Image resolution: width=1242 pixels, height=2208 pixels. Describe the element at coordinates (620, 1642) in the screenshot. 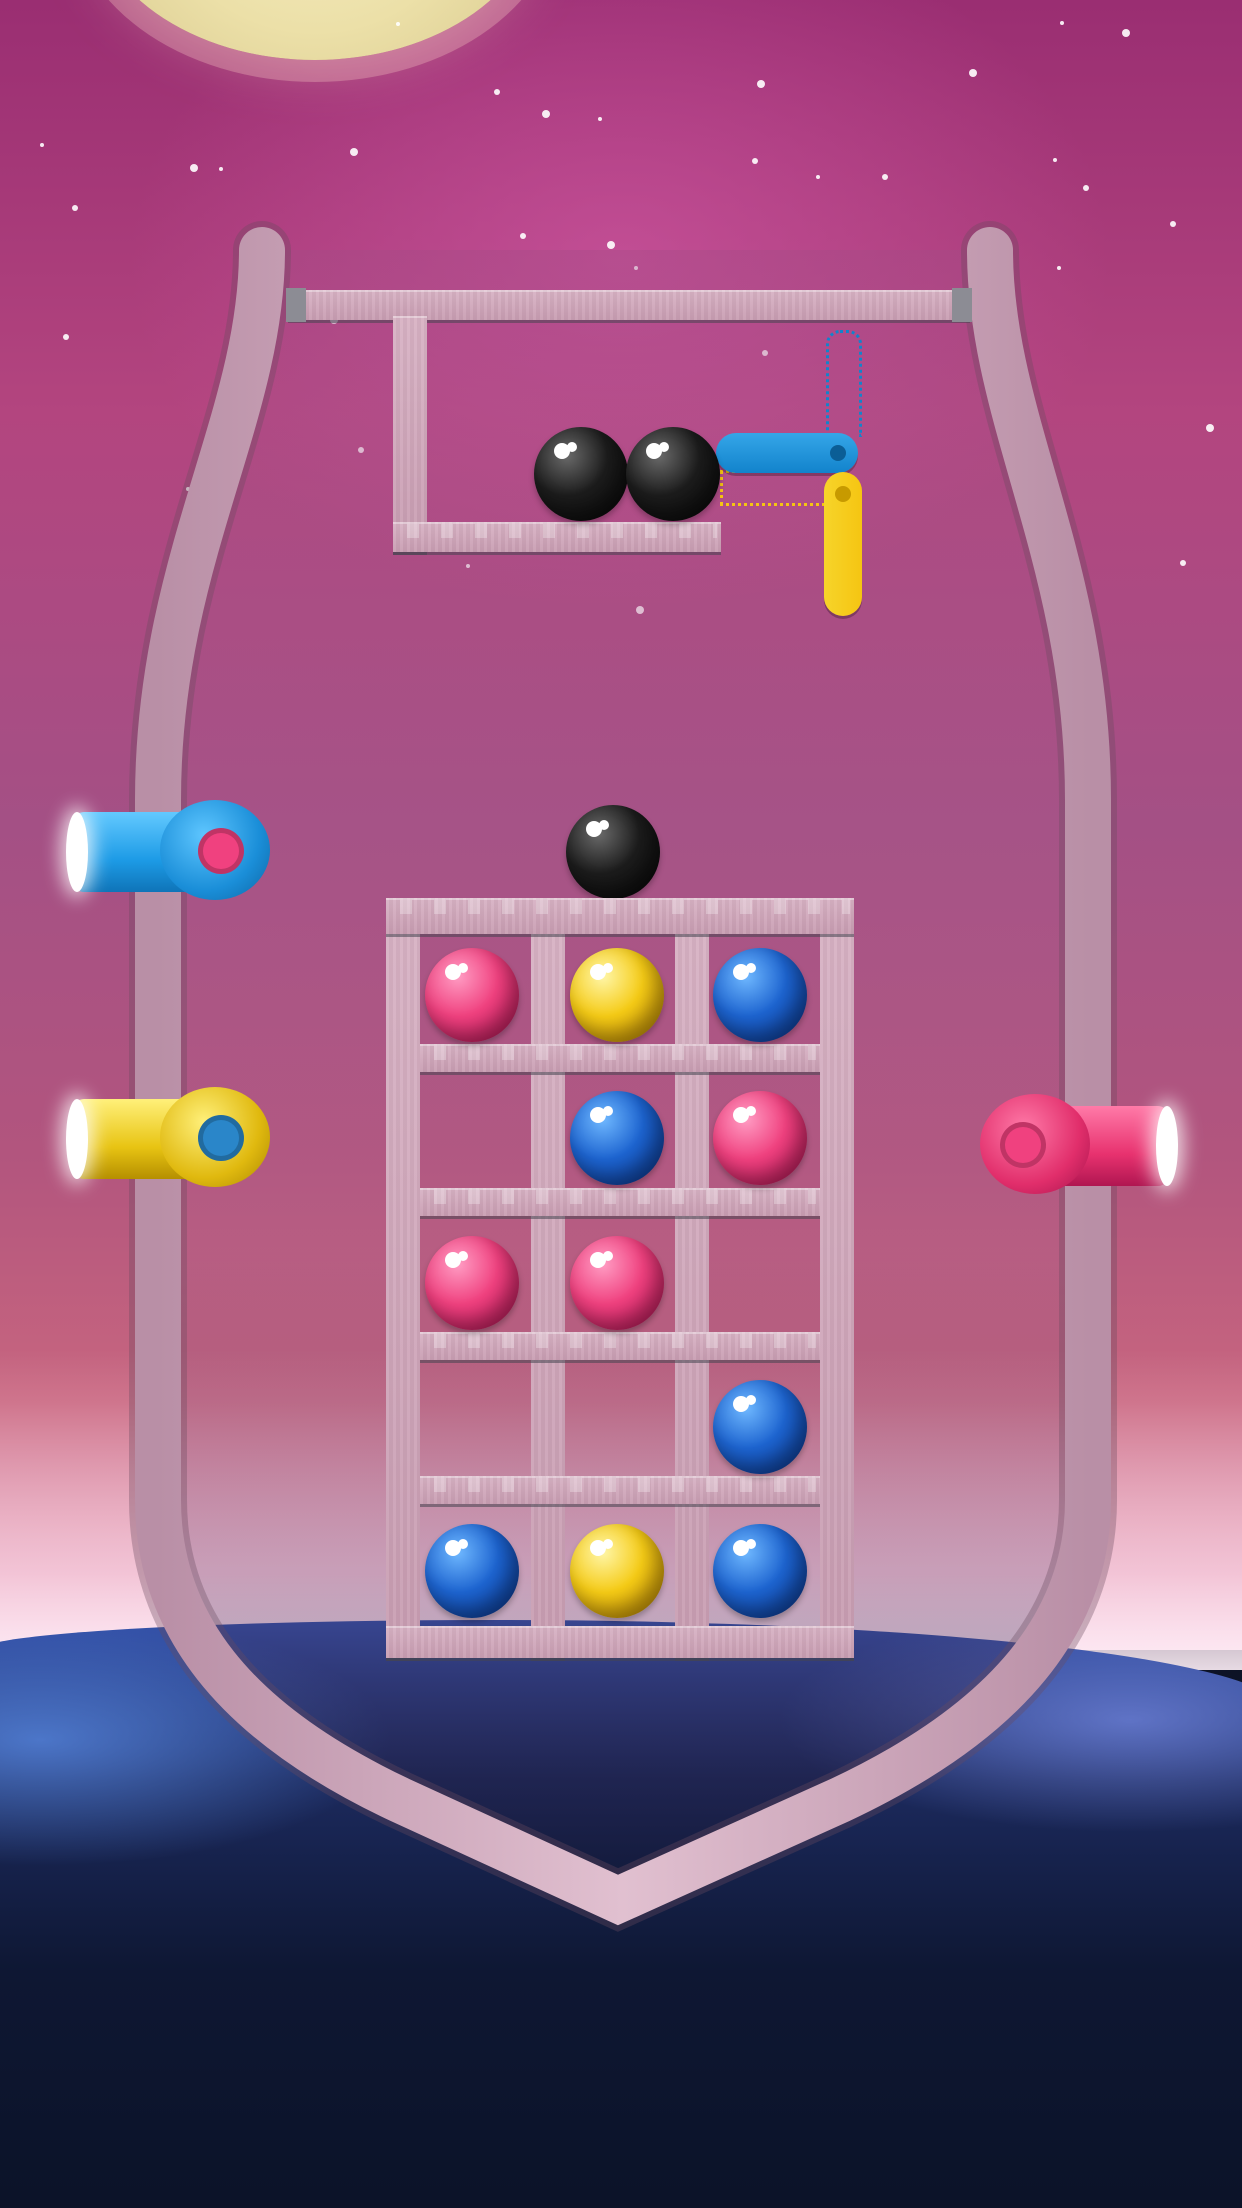

I see `grid-bottom-rail` at that location.